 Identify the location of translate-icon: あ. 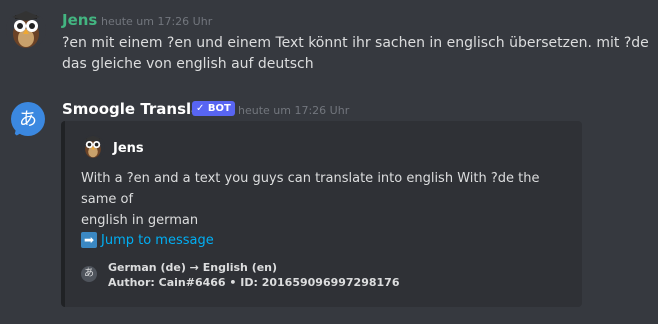
(28, 119).